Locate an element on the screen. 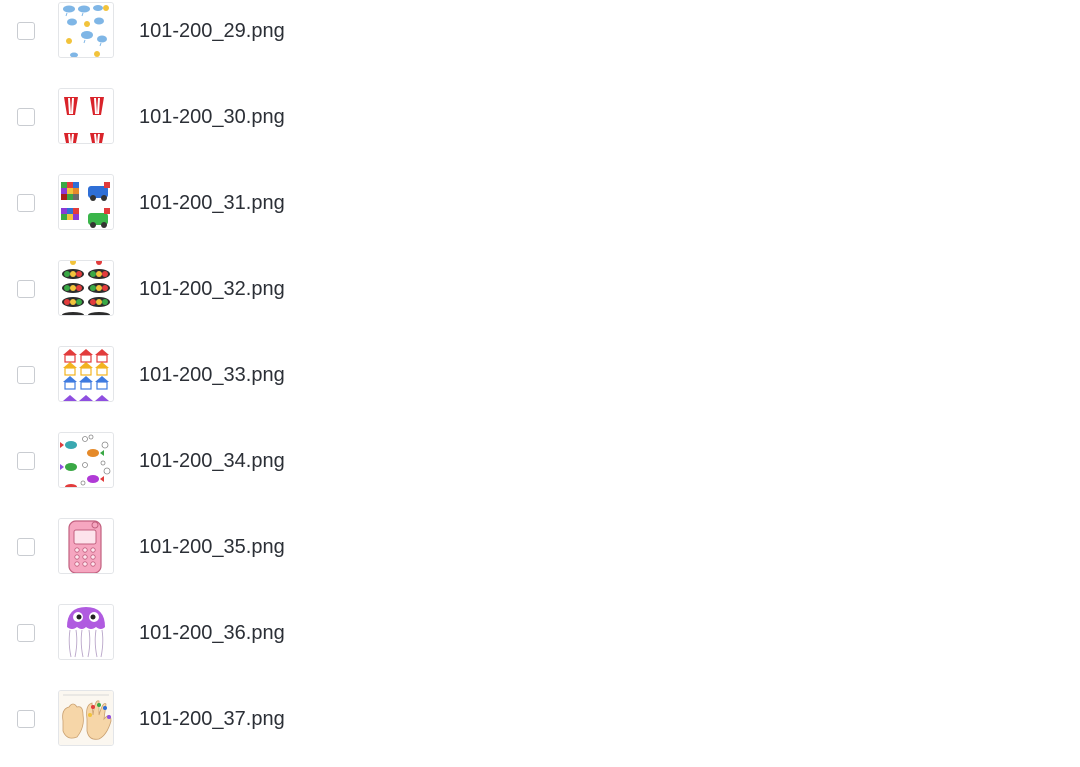 The image size is (1080, 767). file-name: 101-200_34.png is located at coordinates (212, 461).